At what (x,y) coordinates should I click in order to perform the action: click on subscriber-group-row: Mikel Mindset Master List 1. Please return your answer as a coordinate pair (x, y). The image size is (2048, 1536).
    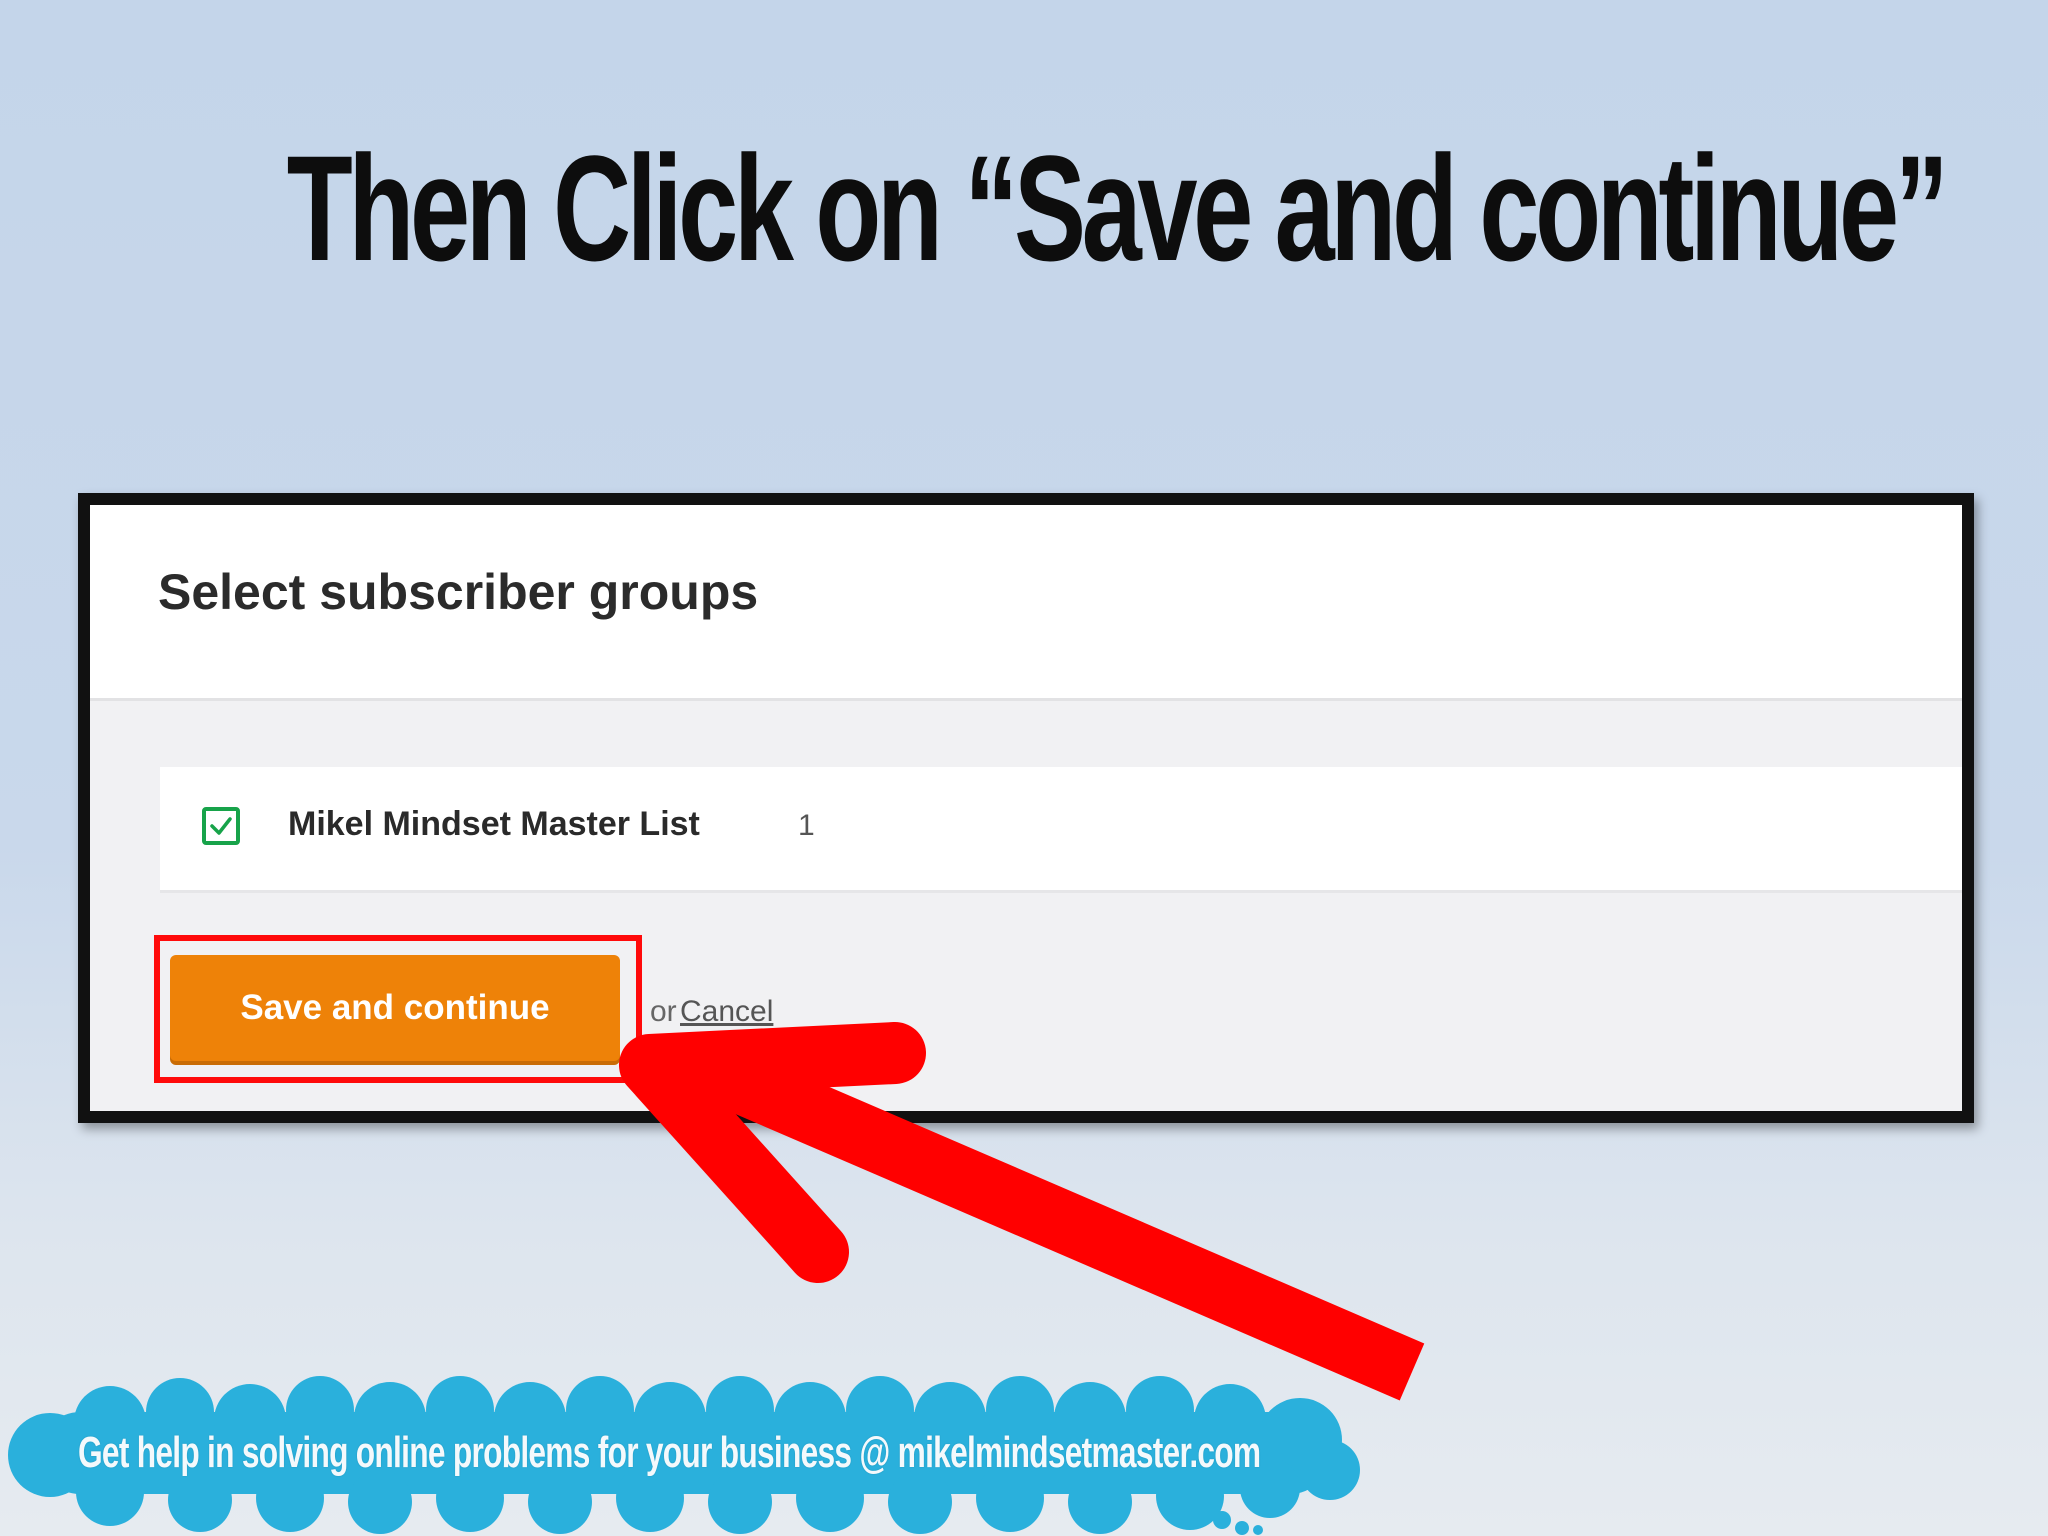
    Looking at the image, I should click on (1061, 830).